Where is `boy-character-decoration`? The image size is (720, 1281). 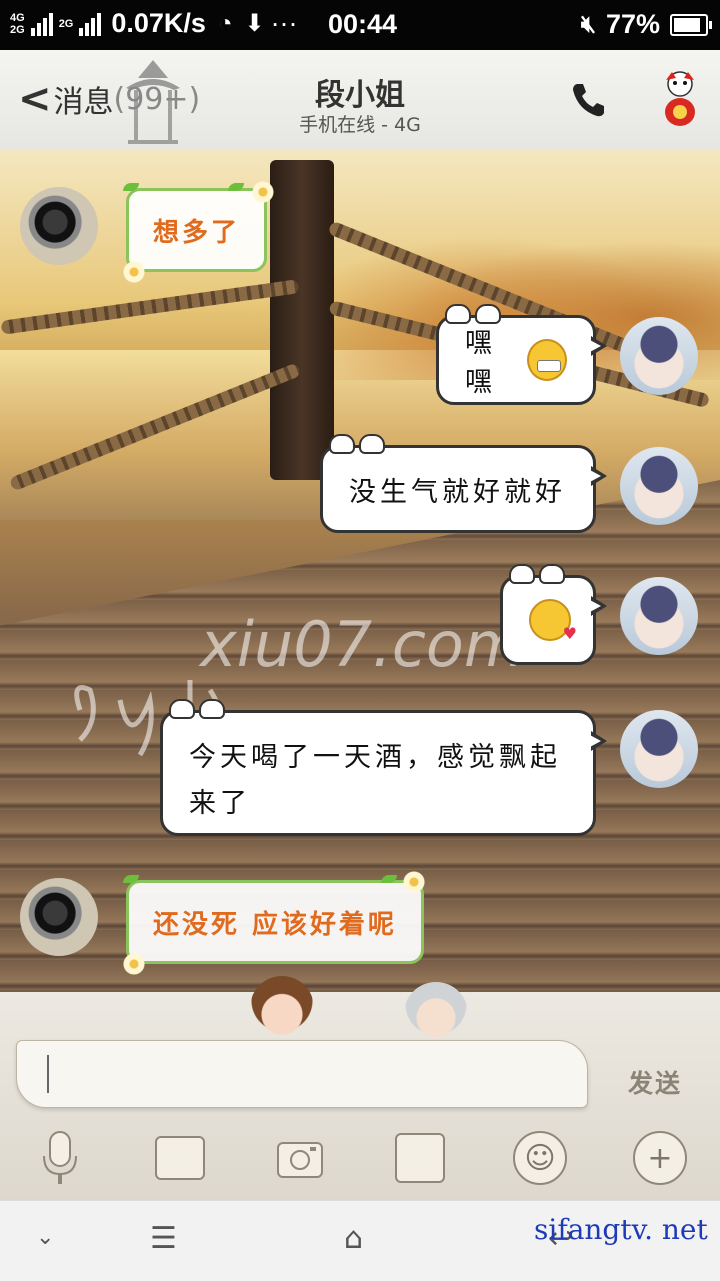
boy-character-decoration is located at coordinates (436, 1010).